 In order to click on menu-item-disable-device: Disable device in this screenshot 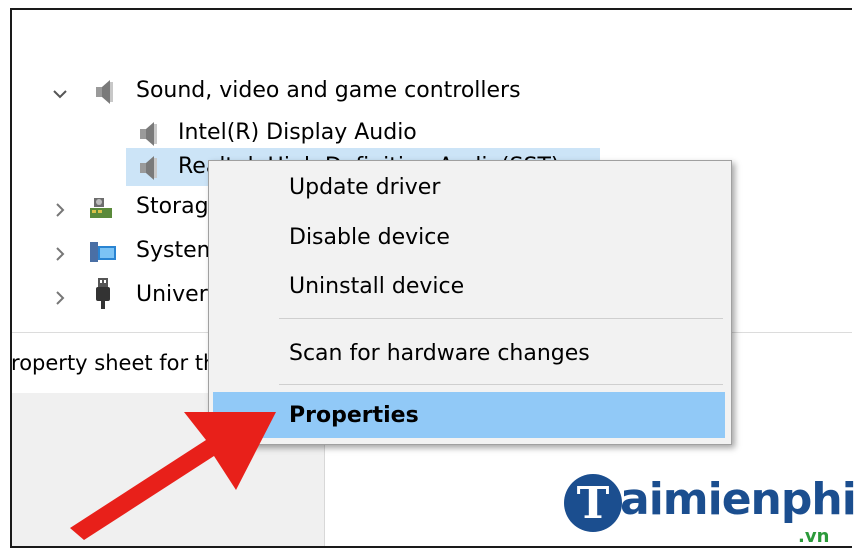, I will do `click(470, 237)`.